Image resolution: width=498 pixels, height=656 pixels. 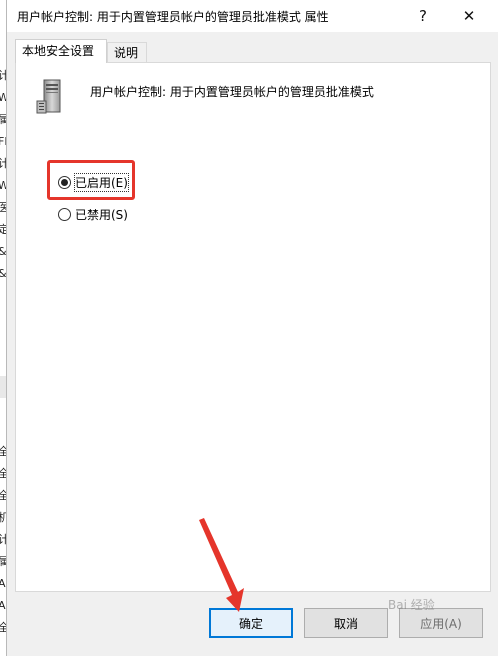 What do you see at coordinates (346, 623) in the screenshot?
I see `cancel-button: 取消` at bounding box center [346, 623].